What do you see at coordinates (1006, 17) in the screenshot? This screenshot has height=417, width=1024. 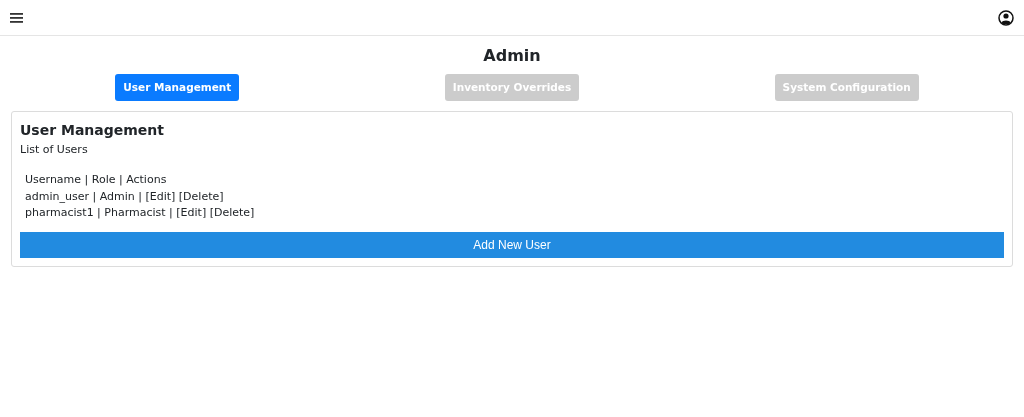 I see `user-account-icon` at bounding box center [1006, 17].